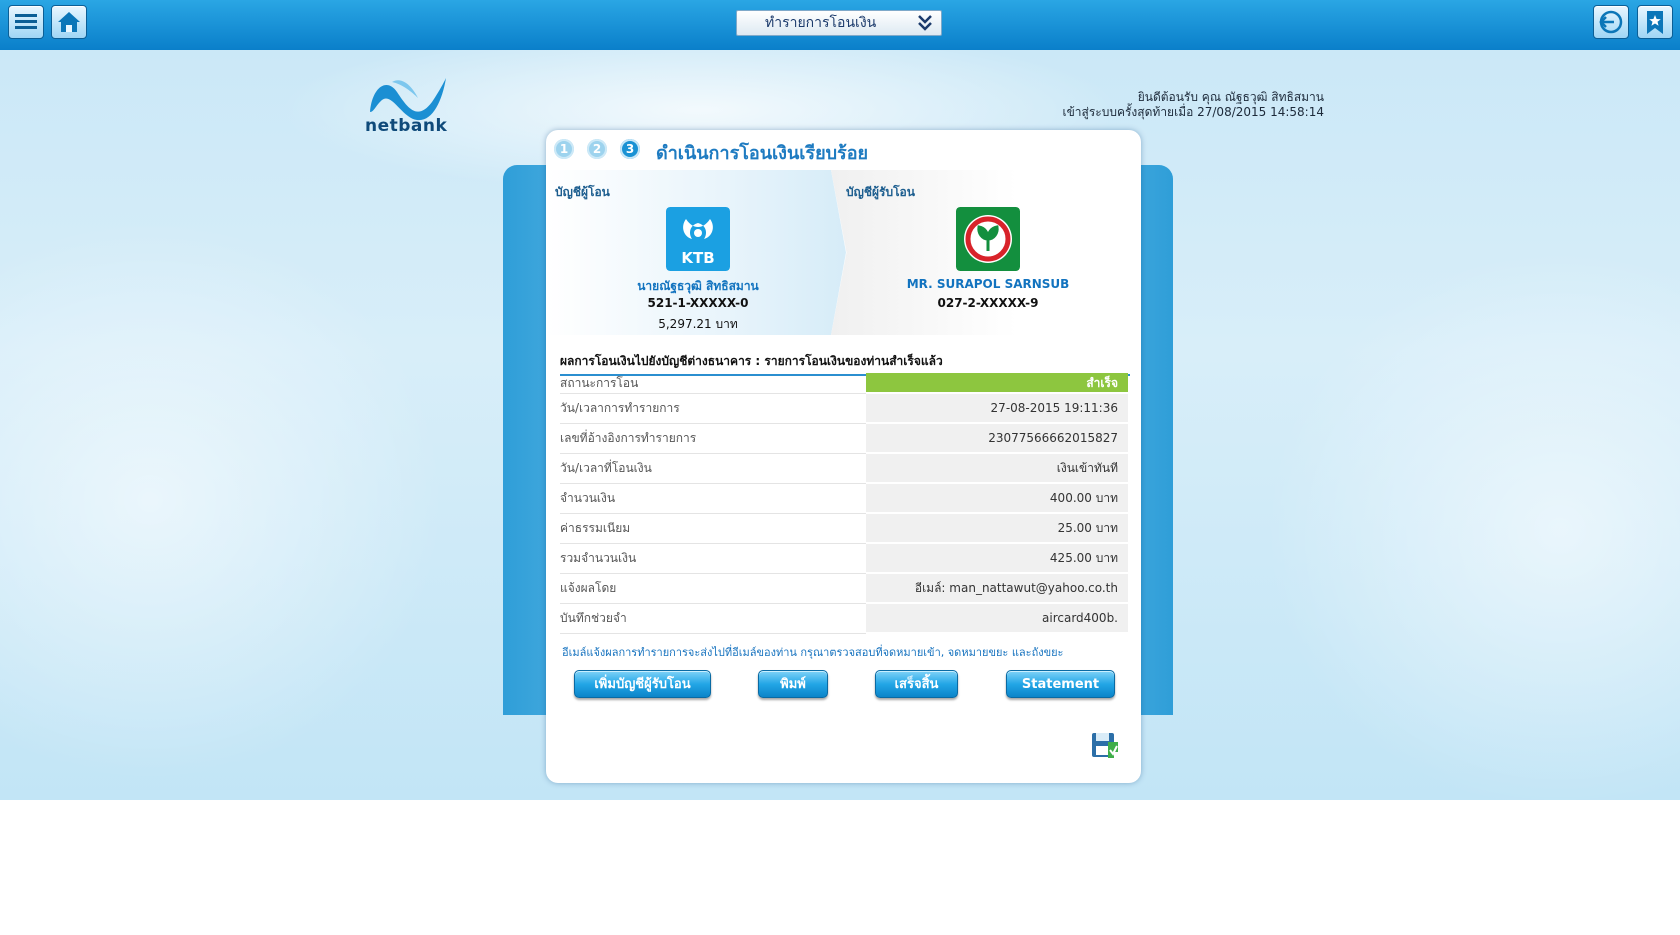 This screenshot has height=935, width=1680. Describe the element at coordinates (713, 529) in the screenshot. I see `row-label: ค่าธรรมเนียม` at that location.